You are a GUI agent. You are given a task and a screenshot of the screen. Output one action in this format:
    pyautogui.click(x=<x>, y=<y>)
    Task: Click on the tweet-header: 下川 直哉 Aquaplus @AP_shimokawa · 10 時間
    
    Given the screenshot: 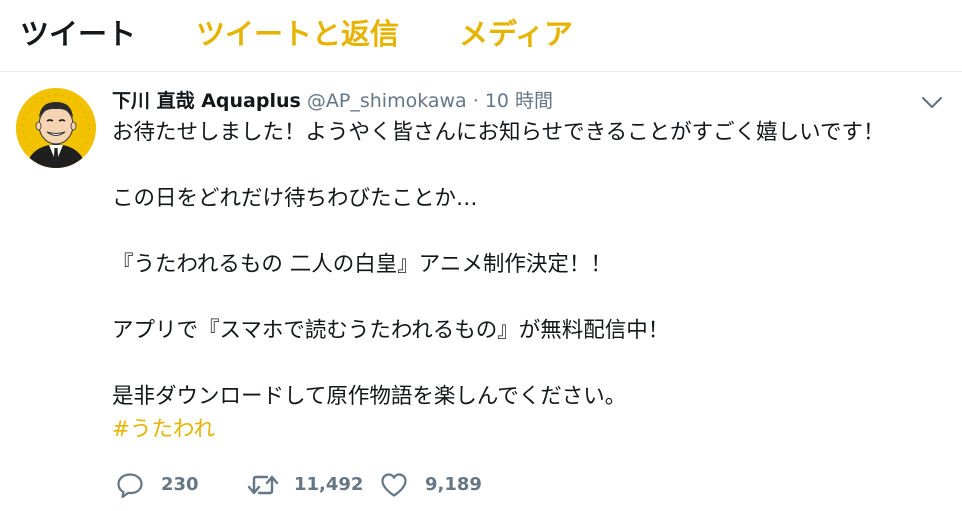 What is the action you would take?
    pyautogui.click(x=332, y=101)
    